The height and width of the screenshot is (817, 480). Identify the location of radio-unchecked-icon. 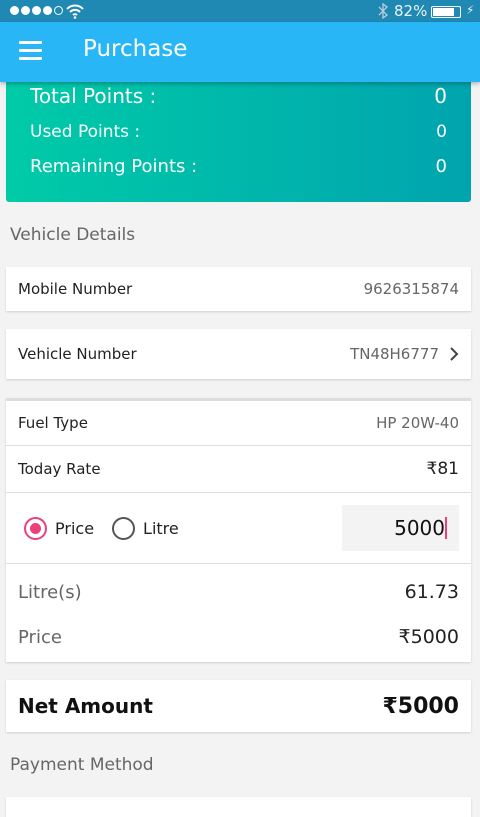
(124, 528).